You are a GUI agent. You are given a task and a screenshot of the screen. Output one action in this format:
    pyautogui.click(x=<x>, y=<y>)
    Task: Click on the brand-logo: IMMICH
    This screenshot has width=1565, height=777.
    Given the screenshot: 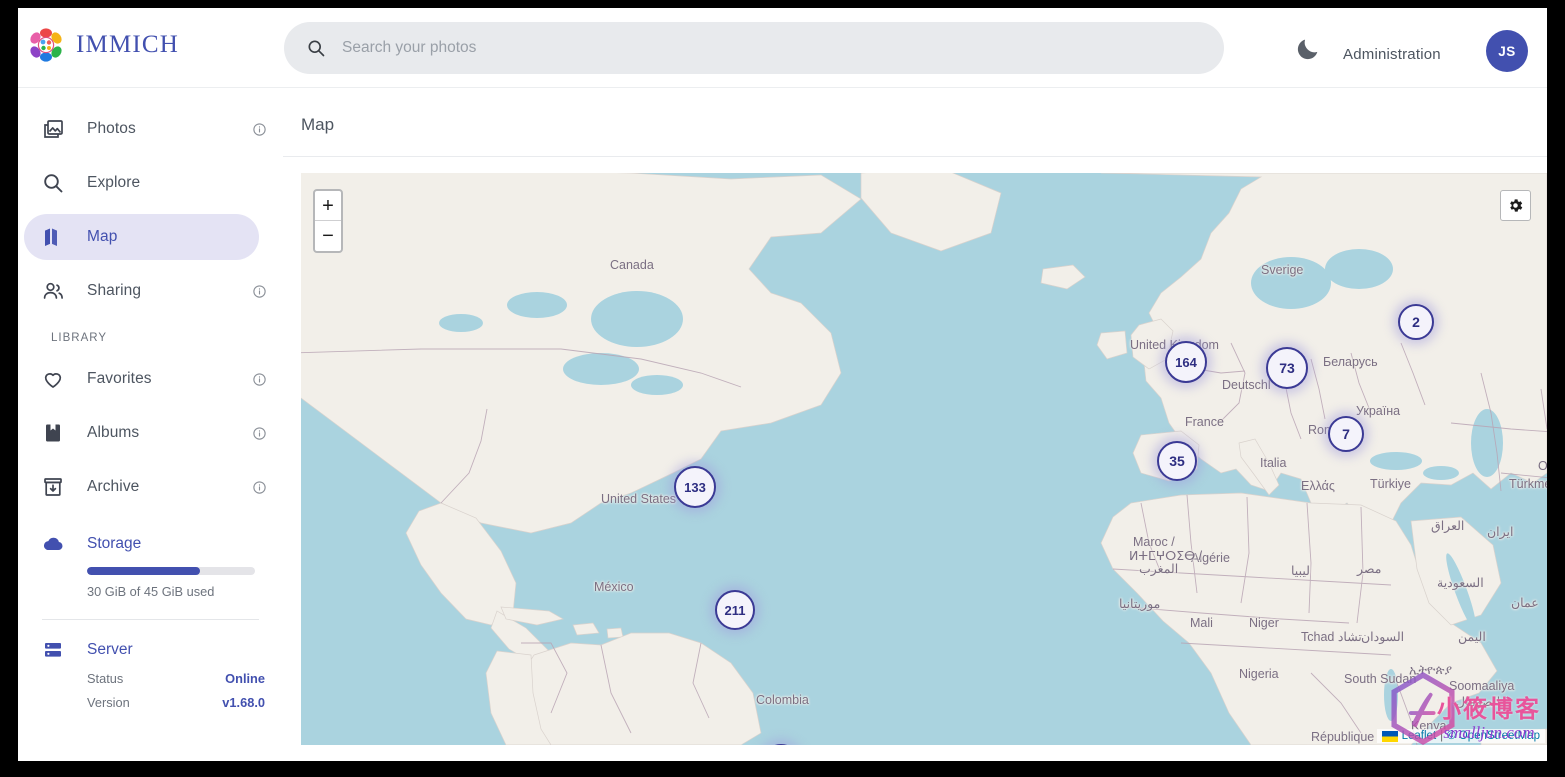 What is the action you would take?
    pyautogui.click(x=102, y=45)
    